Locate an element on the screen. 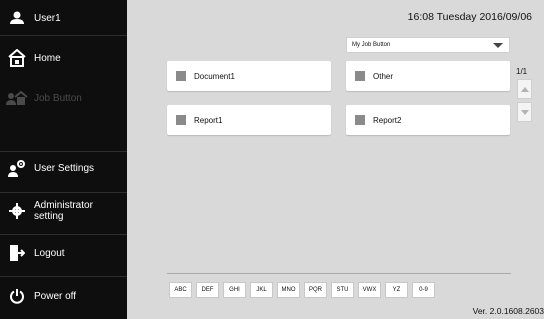 Image resolution: width=544 pixels, height=319 pixels. administrator-setting-button: Administrator setting is located at coordinates (63, 211).